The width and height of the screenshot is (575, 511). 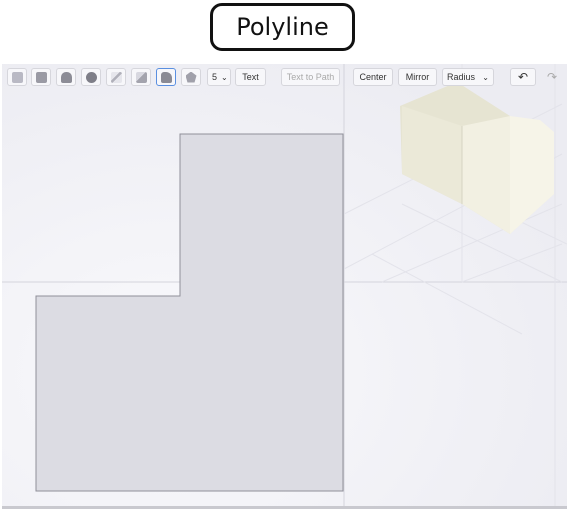 What do you see at coordinates (310, 77) in the screenshot?
I see `text-to-path-button: Text to Path` at bounding box center [310, 77].